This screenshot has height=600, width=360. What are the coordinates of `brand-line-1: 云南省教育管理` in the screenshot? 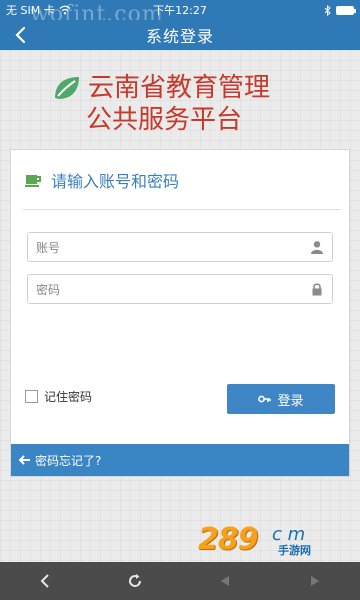 It's located at (161, 88).